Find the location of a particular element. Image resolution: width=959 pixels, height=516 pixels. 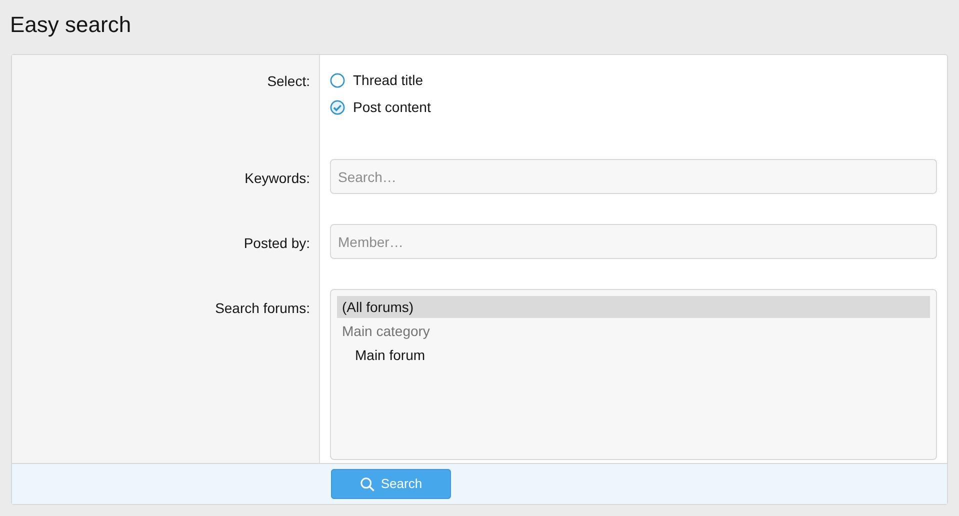

category-option: Main category is located at coordinates (633, 331).